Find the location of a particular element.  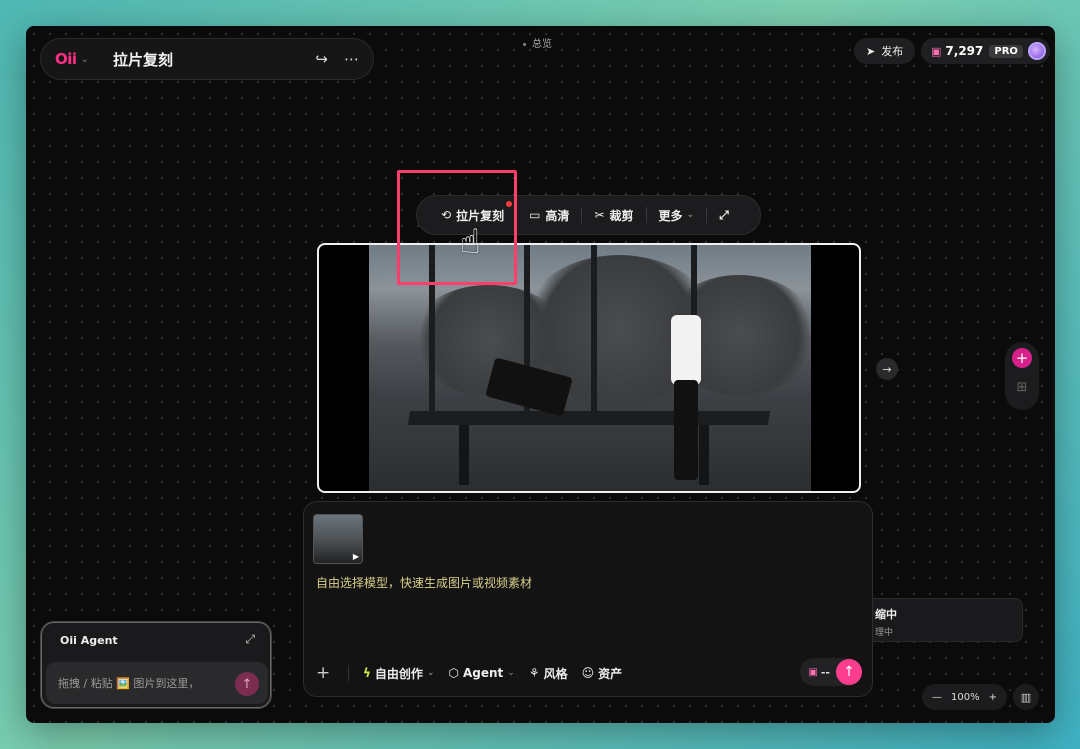

minimap-button: ▥ is located at coordinates (1026, 697).